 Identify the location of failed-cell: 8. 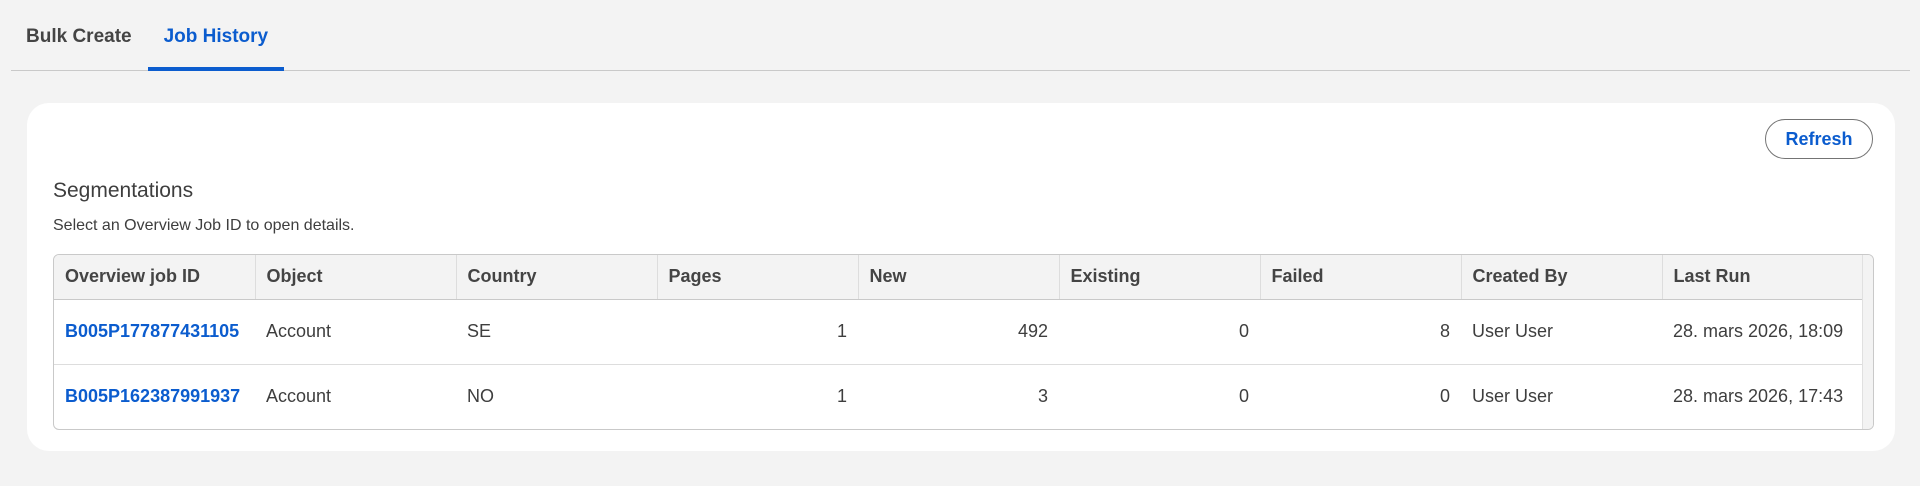
(1444, 331).